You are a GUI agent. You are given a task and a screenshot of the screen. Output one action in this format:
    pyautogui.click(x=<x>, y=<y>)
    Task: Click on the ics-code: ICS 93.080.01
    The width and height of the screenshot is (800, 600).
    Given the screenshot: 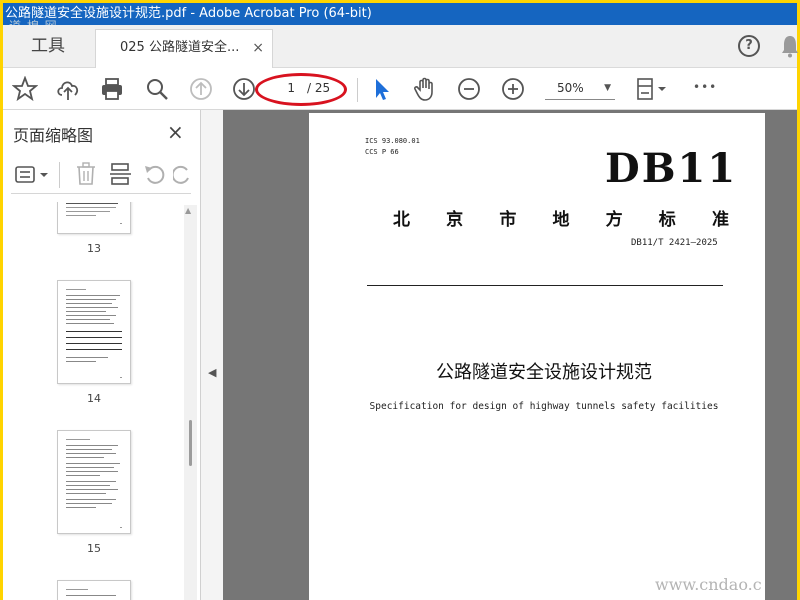 What is the action you would take?
    pyautogui.click(x=392, y=141)
    